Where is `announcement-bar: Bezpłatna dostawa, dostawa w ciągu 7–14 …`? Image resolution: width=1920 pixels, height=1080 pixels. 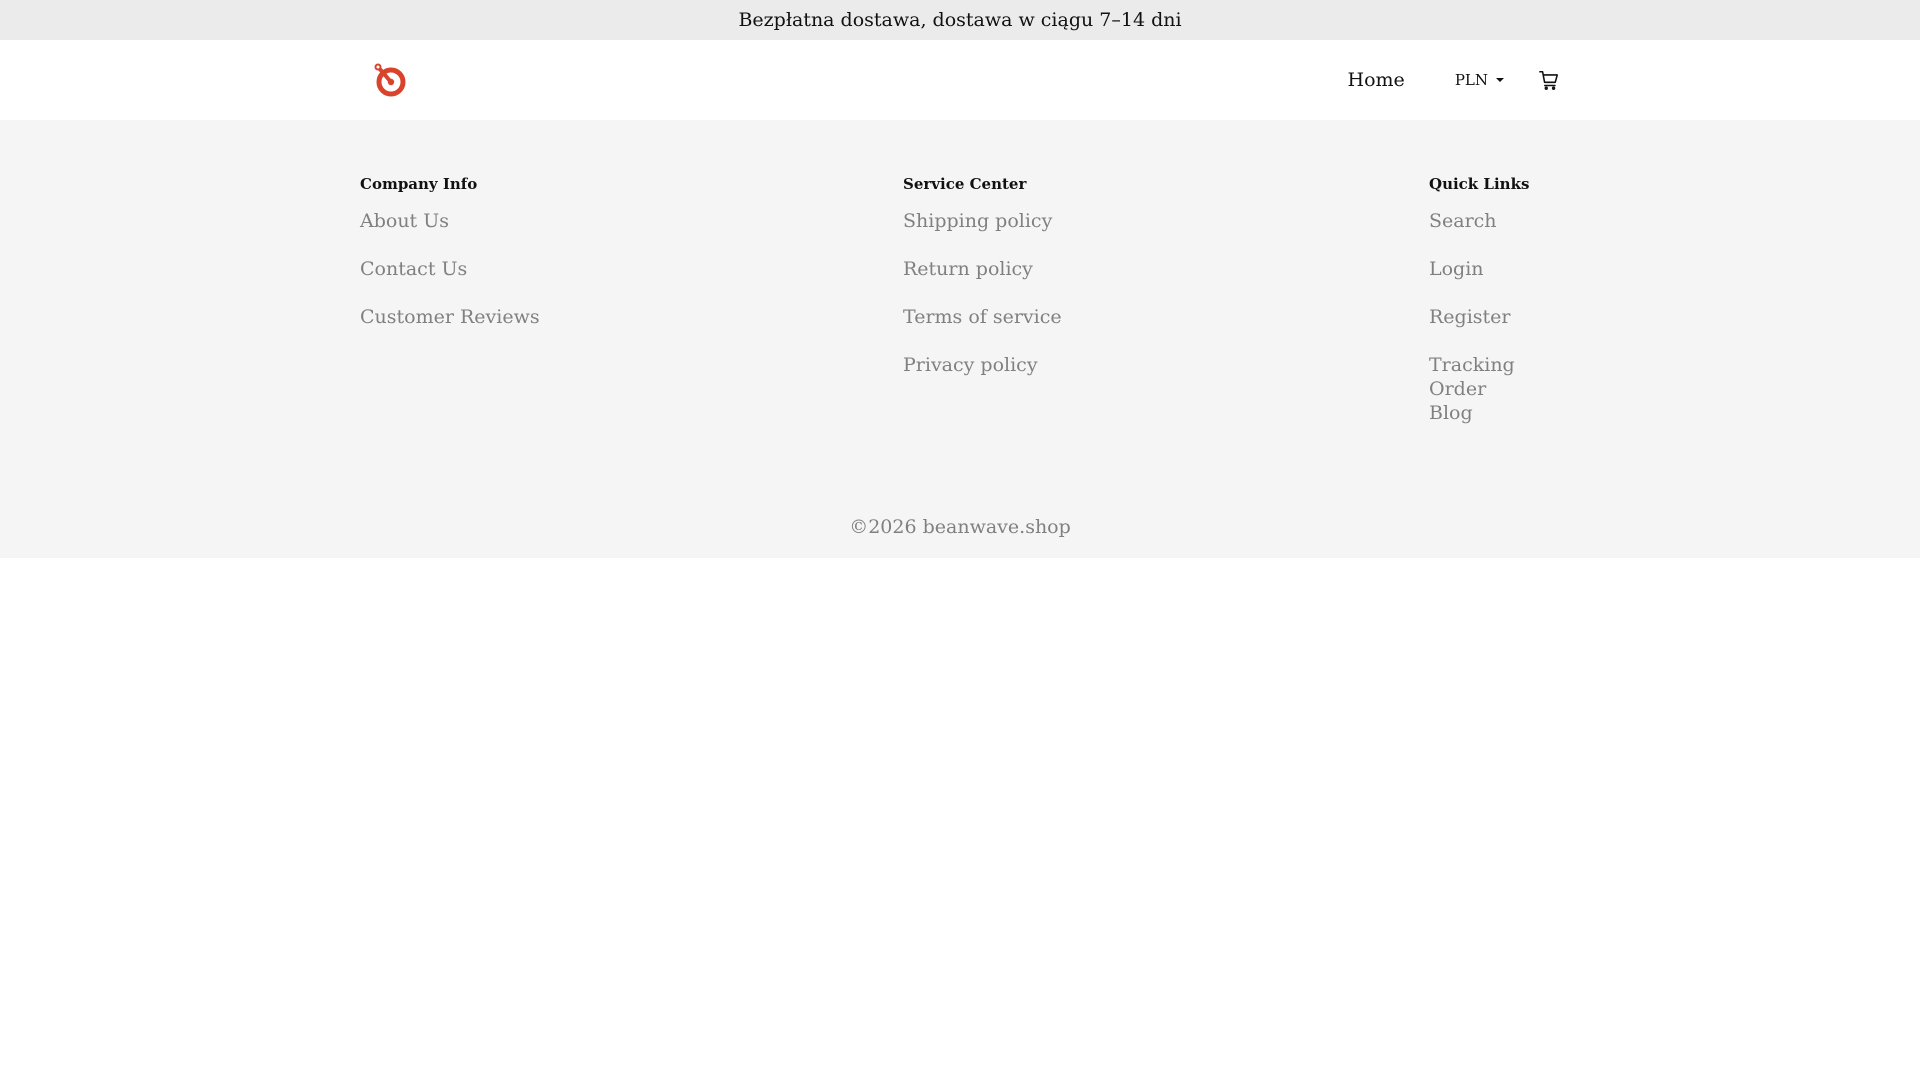 announcement-bar: Bezpłatna dostawa, dostawa w ciągu 7–14 … is located at coordinates (960, 20).